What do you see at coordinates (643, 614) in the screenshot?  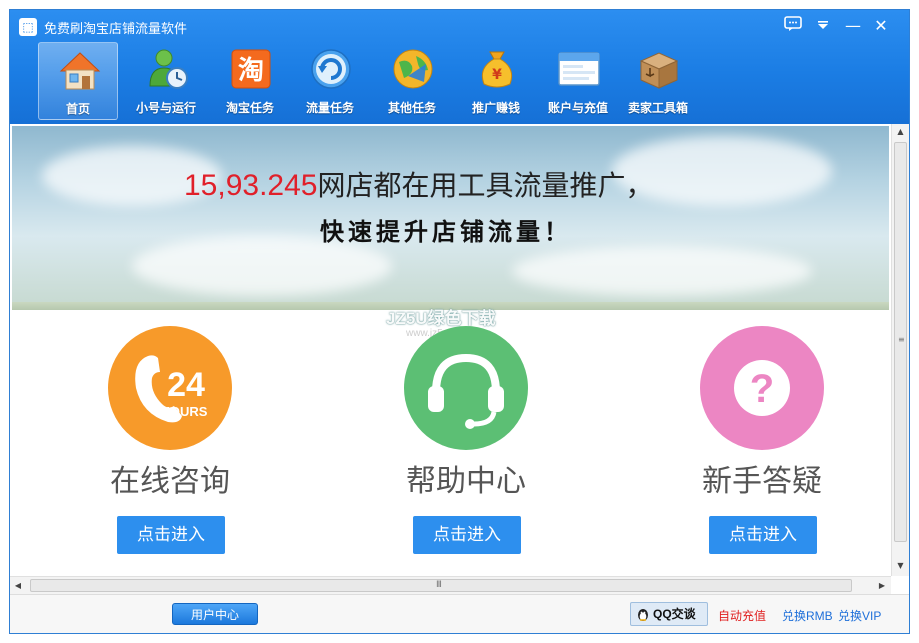 I see `qq-penguin-icon` at bounding box center [643, 614].